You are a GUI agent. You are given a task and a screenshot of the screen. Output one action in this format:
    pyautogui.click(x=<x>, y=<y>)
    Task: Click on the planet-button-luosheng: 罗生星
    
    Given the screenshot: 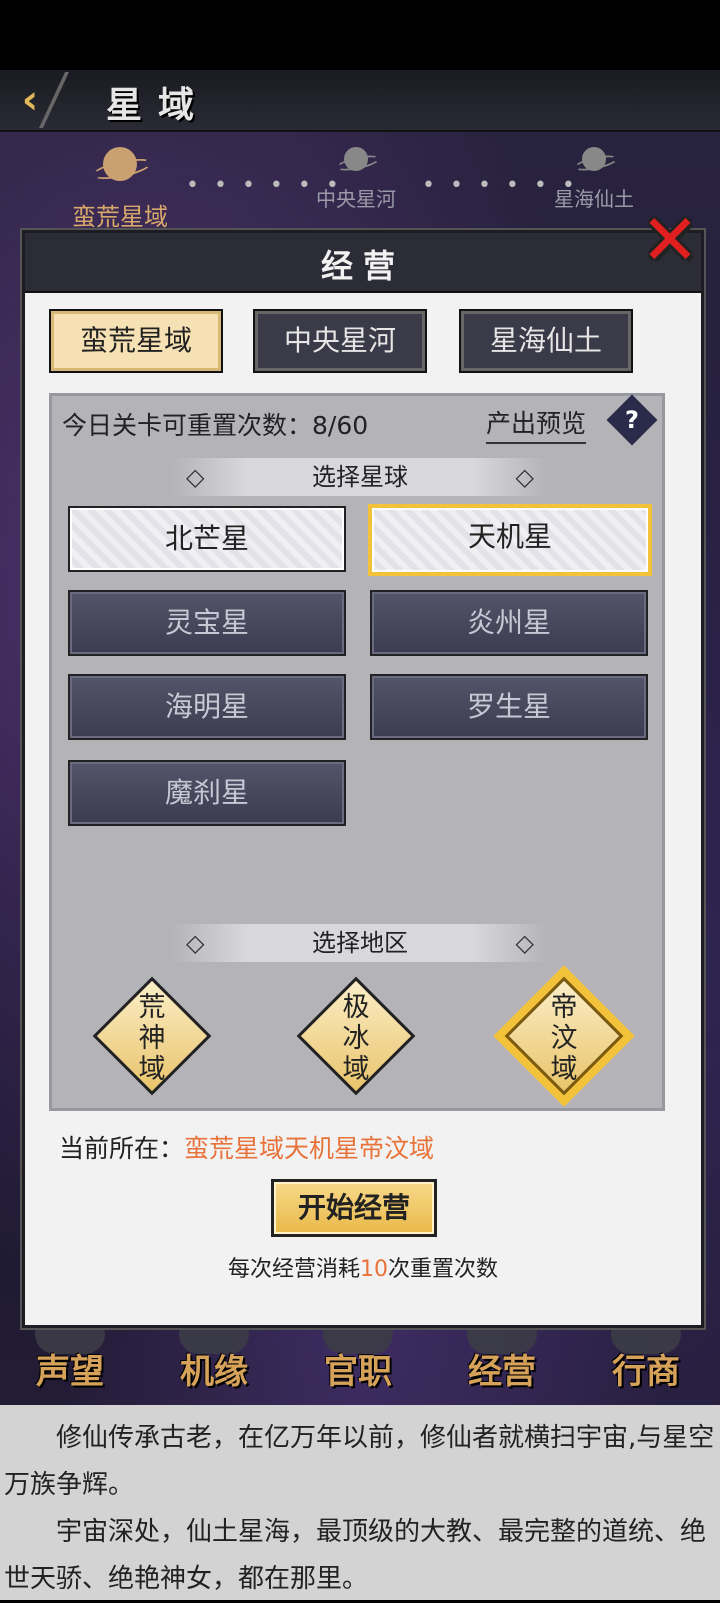 What is the action you would take?
    pyautogui.click(x=509, y=707)
    